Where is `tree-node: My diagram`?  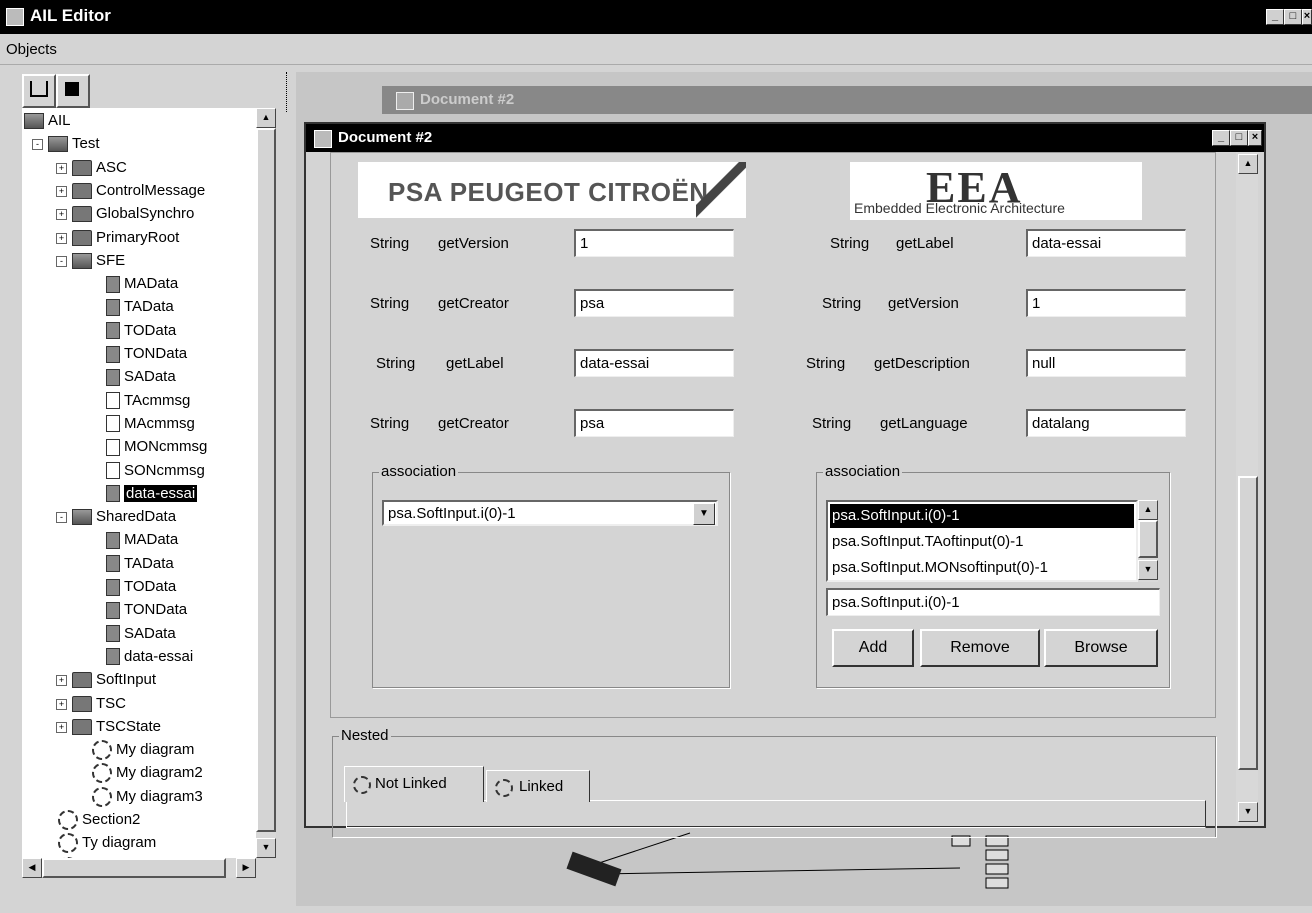
tree-node: My diagram is located at coordinates (143, 750).